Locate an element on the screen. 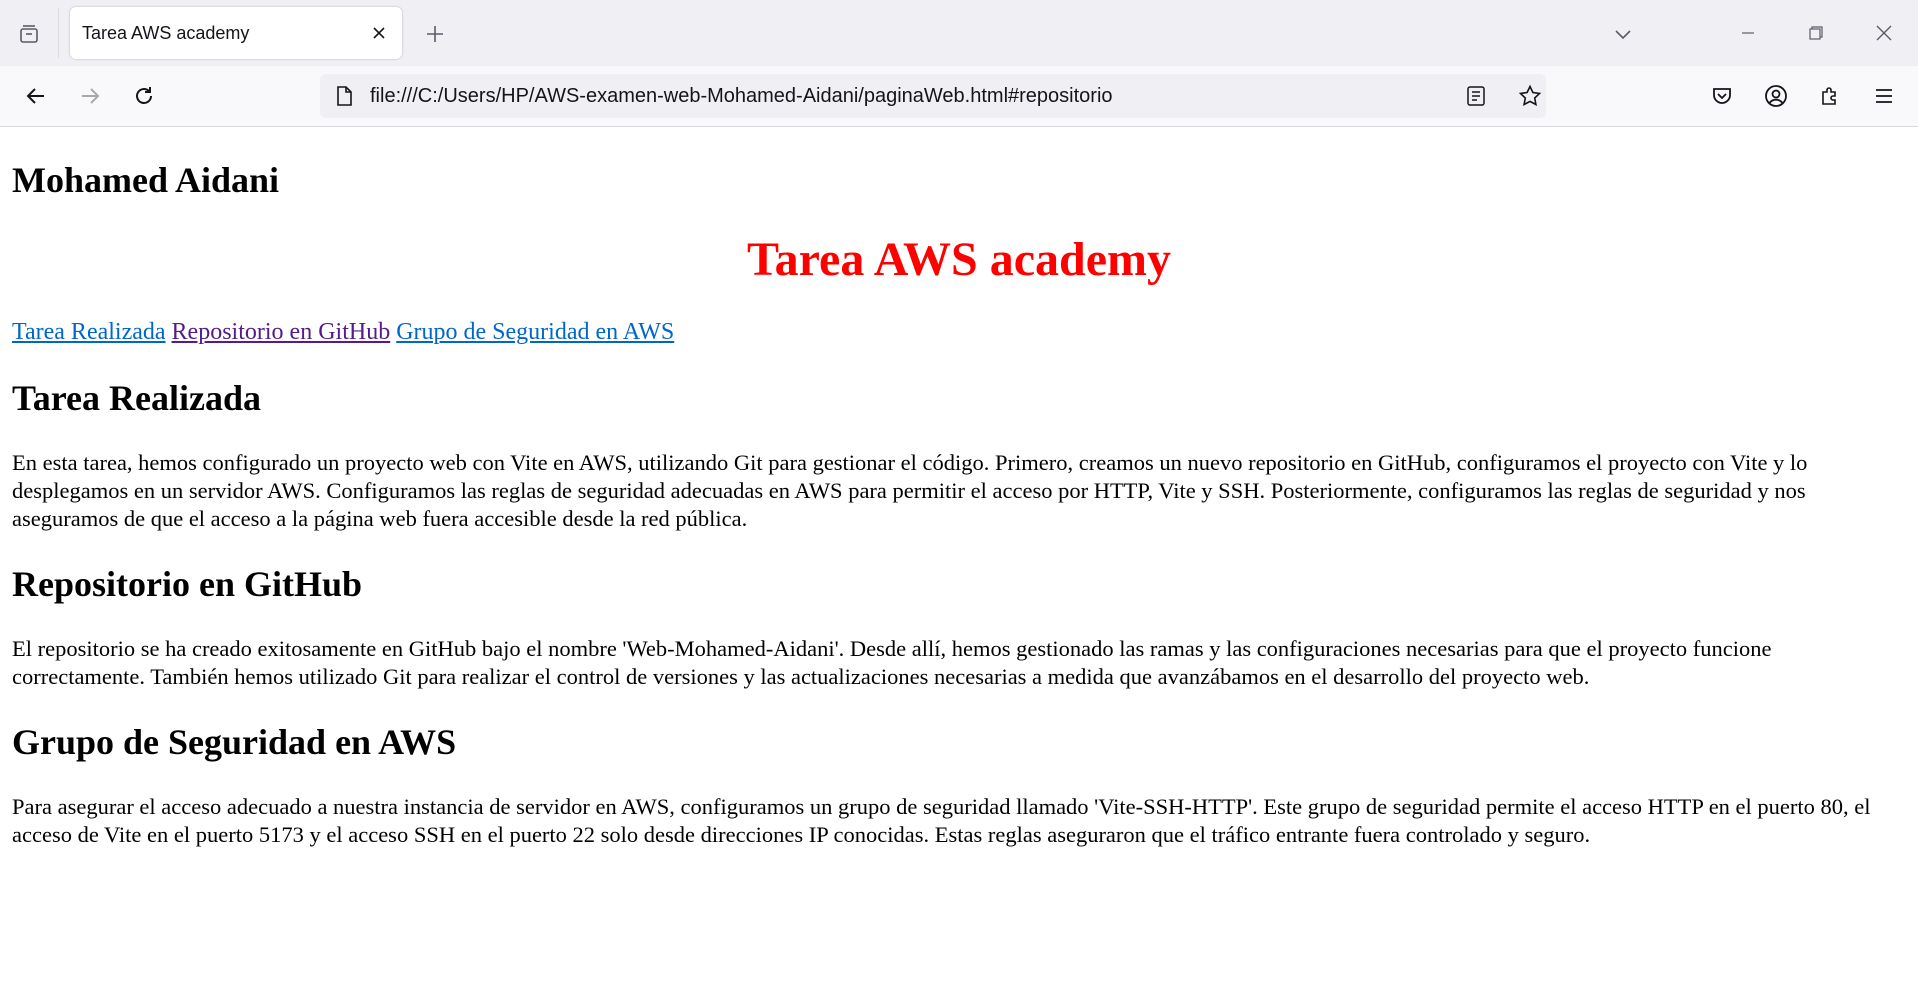 This screenshot has width=1918, height=1006. tab-strip: Tarea AWS academy is located at coordinates (959, 33).